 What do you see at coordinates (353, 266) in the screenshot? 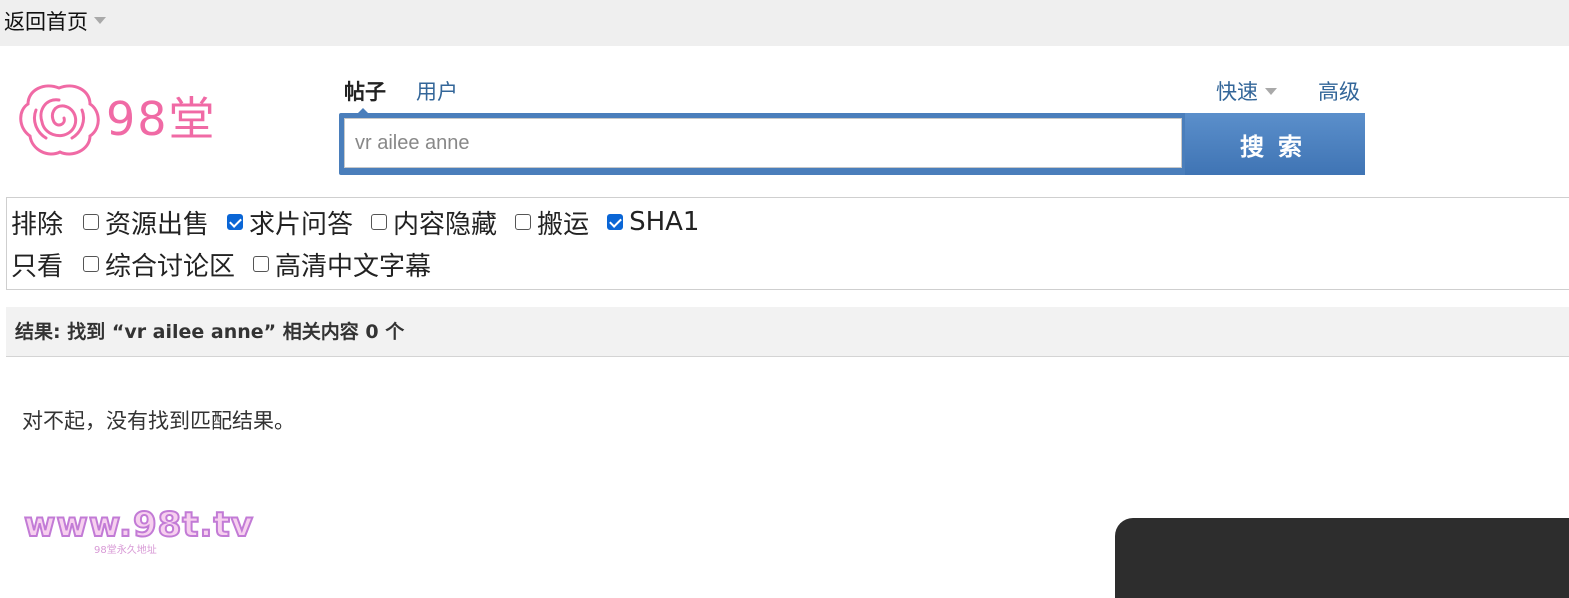
I see `filter-option-label: 高清中文字幕` at bounding box center [353, 266].